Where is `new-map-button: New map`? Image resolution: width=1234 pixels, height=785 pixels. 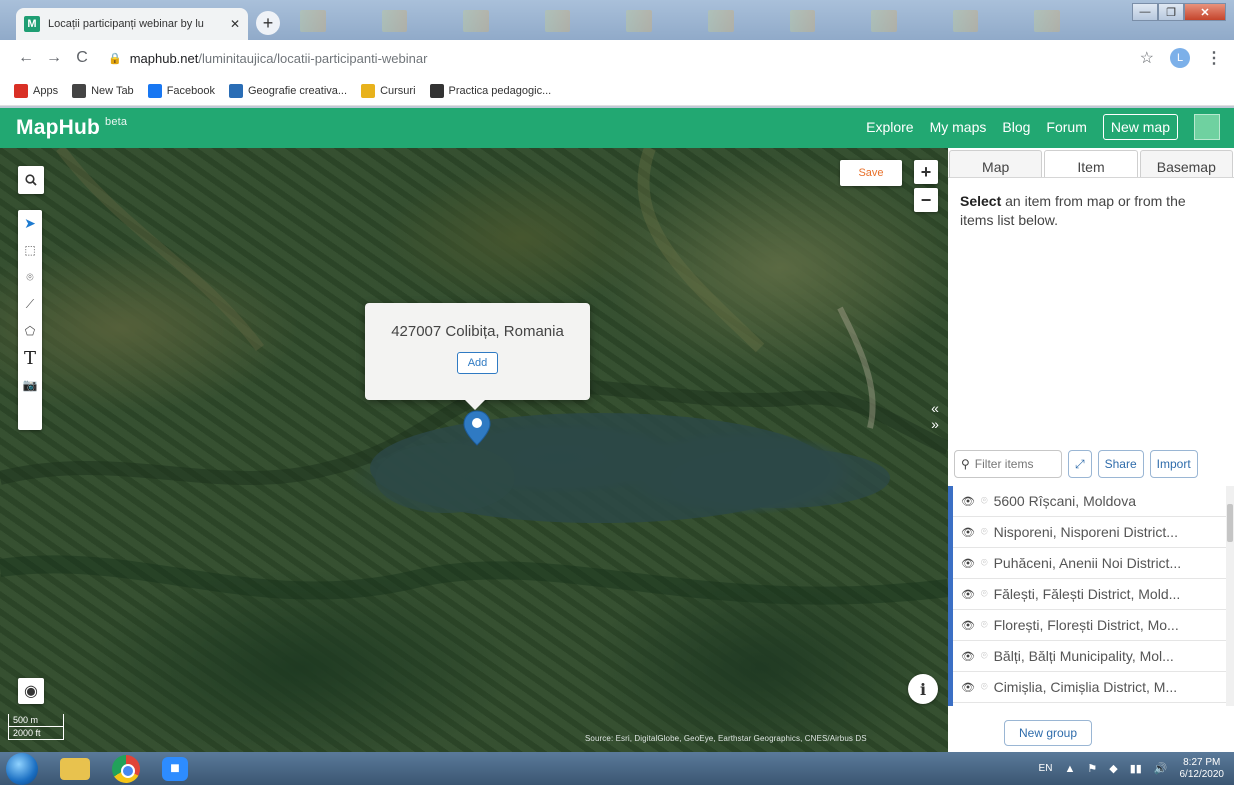 new-map-button: New map is located at coordinates (1140, 127).